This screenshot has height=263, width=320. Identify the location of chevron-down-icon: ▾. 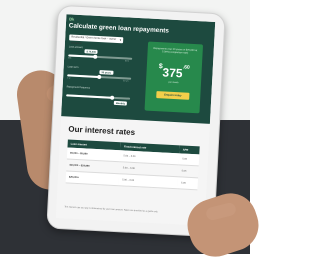
(120, 40).